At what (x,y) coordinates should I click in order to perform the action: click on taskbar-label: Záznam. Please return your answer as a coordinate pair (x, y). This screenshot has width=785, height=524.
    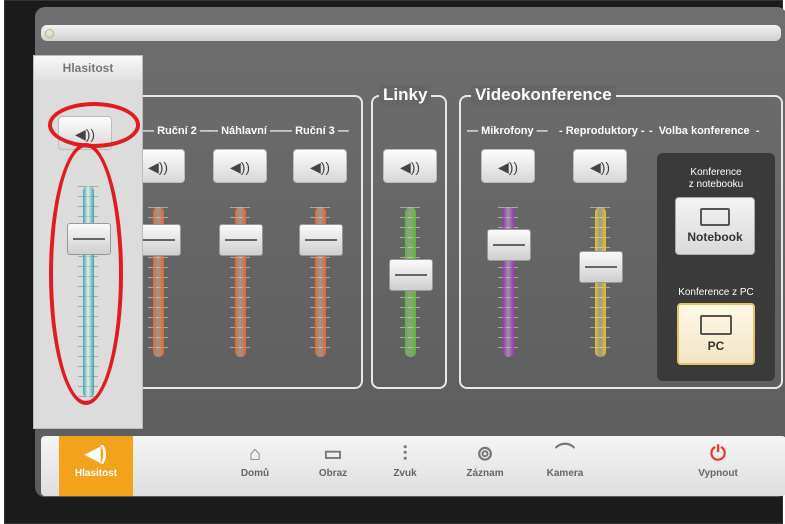
    Looking at the image, I should click on (485, 473).